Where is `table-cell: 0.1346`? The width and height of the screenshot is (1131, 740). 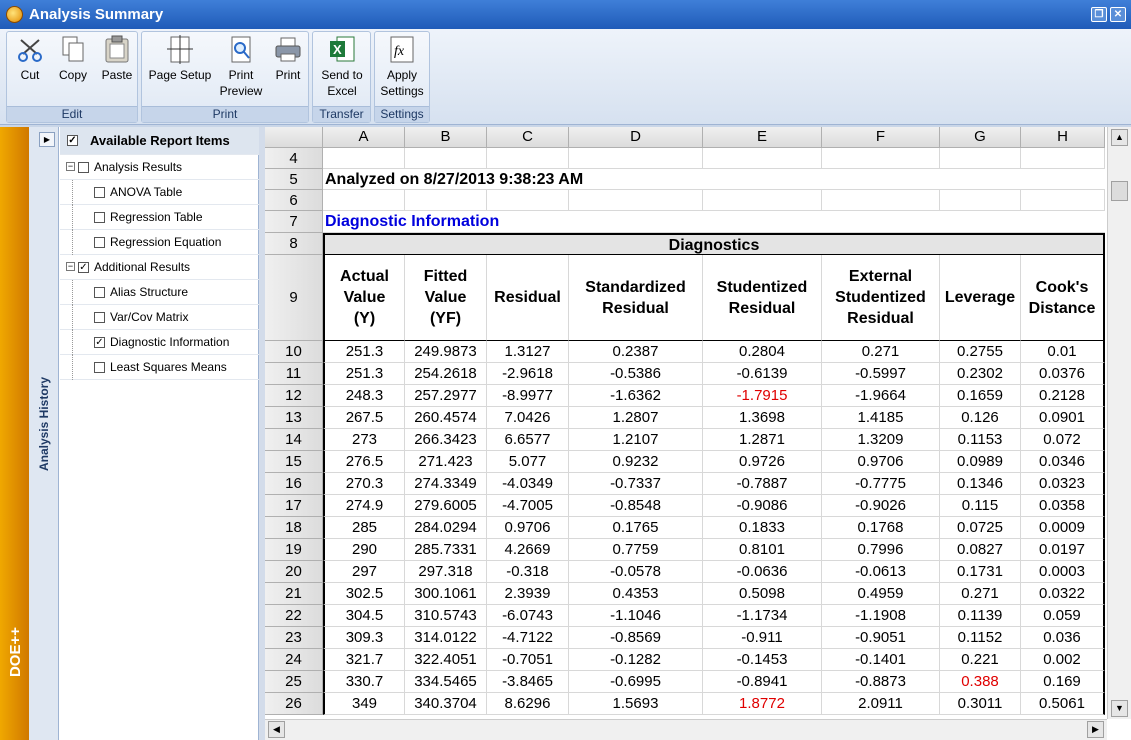 table-cell: 0.1346 is located at coordinates (980, 484).